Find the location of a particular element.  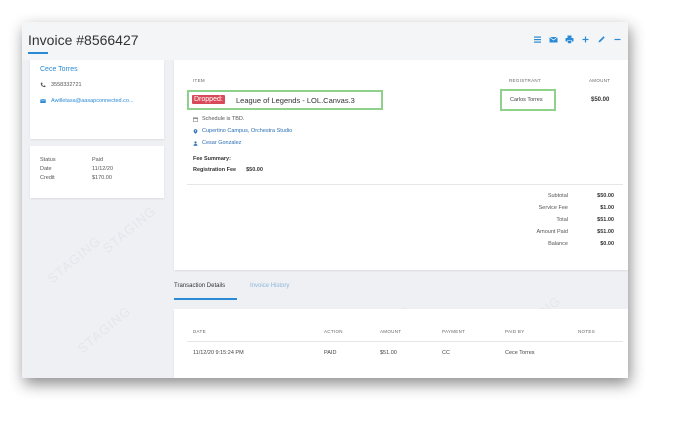

status-value: Paid is located at coordinates (98, 160).